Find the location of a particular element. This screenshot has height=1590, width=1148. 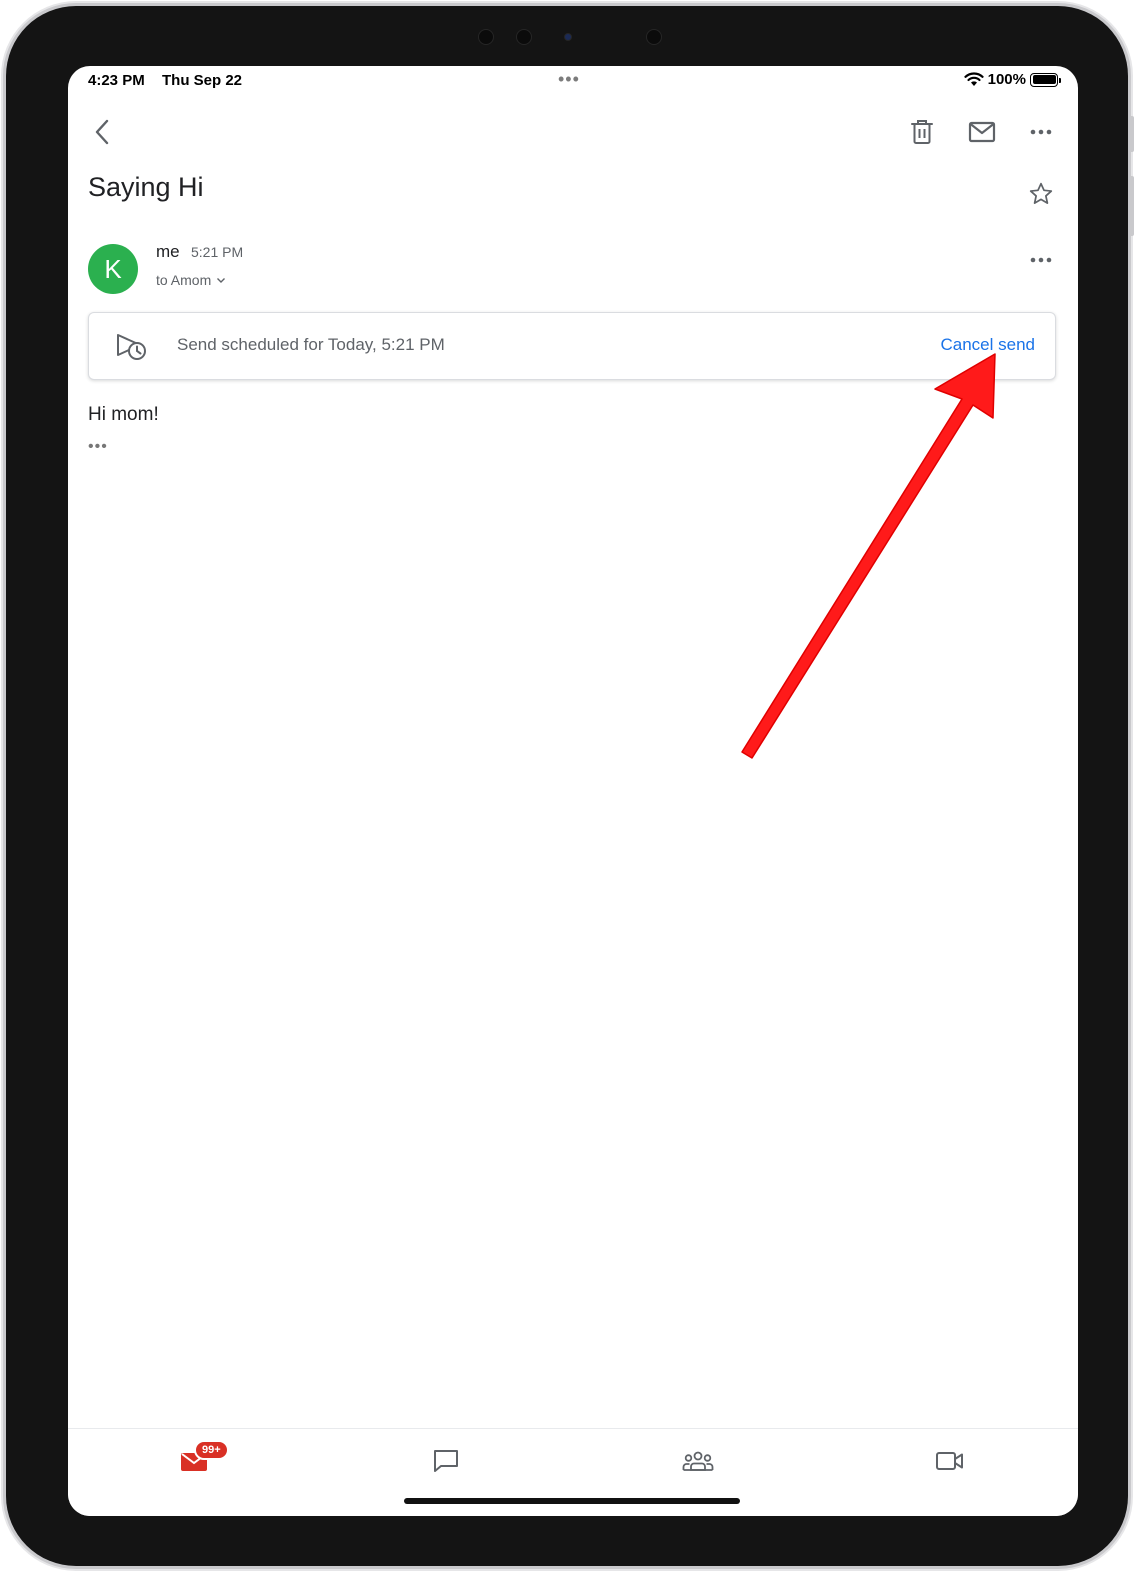

status-time: 4:23 PM is located at coordinates (116, 80).